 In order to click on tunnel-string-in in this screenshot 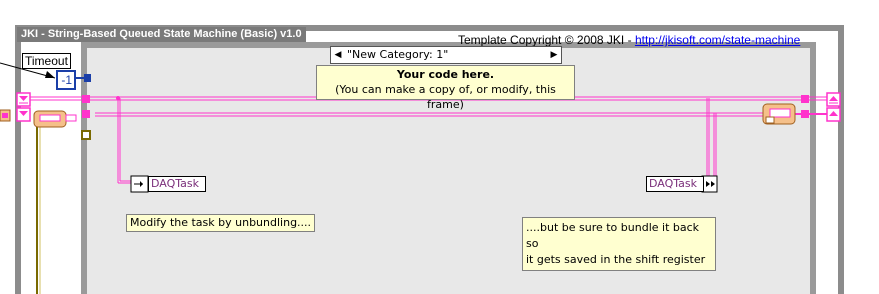, I will do `click(86, 99)`.